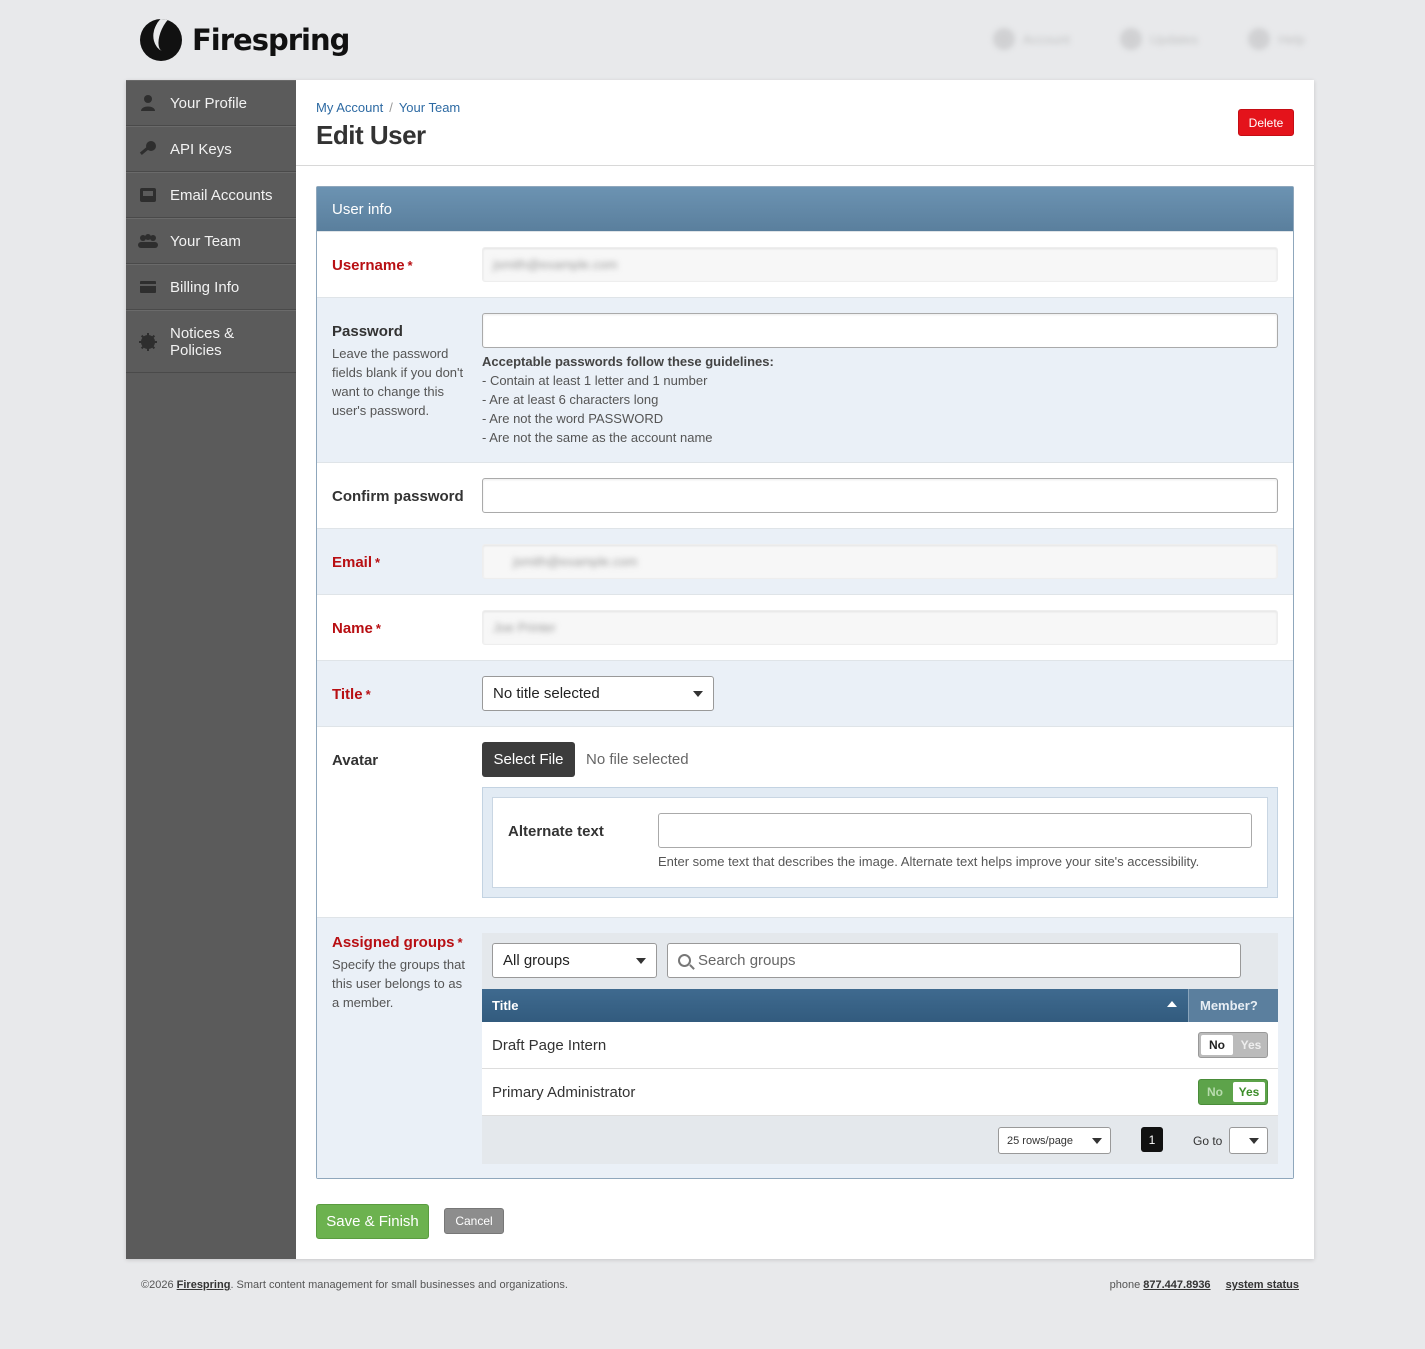  I want to click on email-field: jsmith@example.com, so click(880, 561).